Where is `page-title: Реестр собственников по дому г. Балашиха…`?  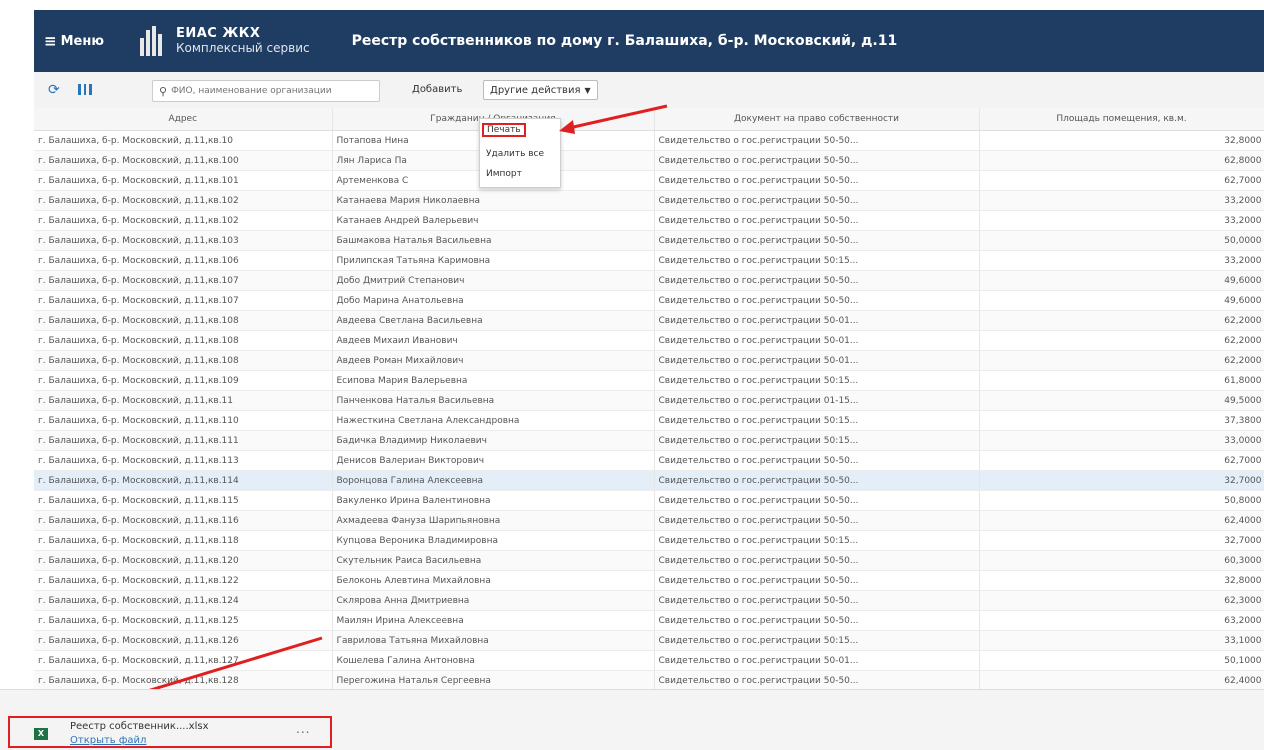
page-title: Реестр собственников по дому г. Балашиха… is located at coordinates (624, 41).